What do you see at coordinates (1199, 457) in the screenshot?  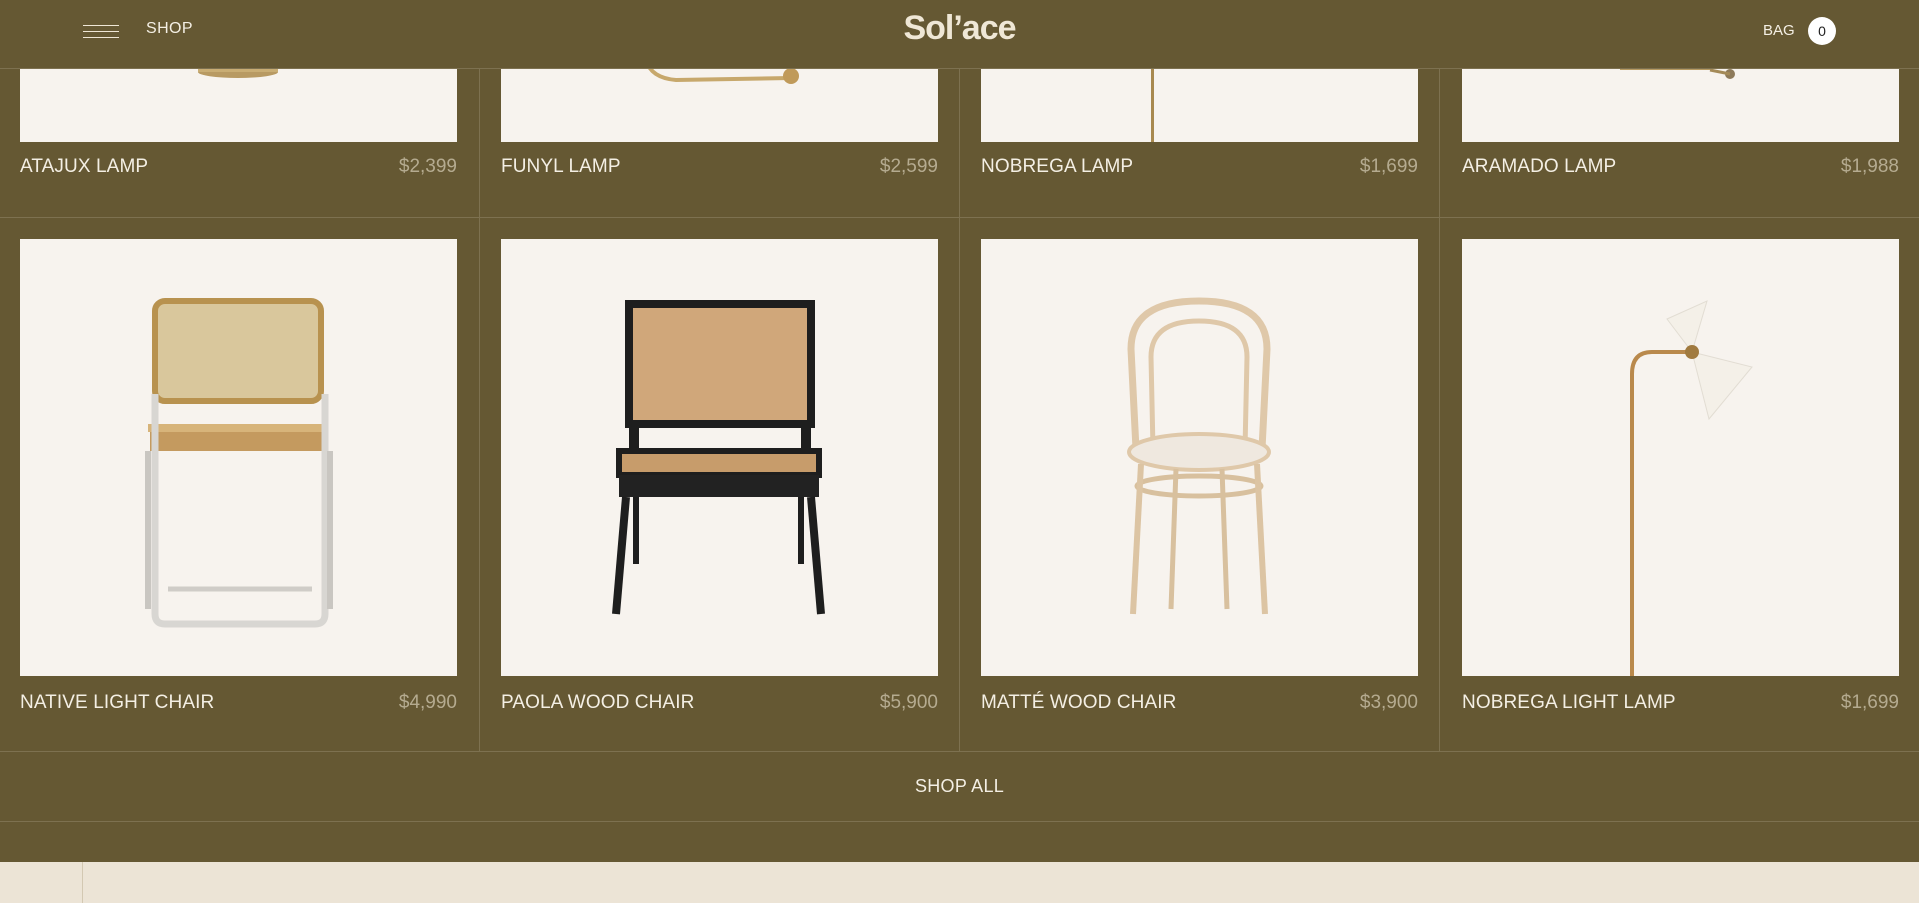 I see `product-image-bentwood-chair` at bounding box center [1199, 457].